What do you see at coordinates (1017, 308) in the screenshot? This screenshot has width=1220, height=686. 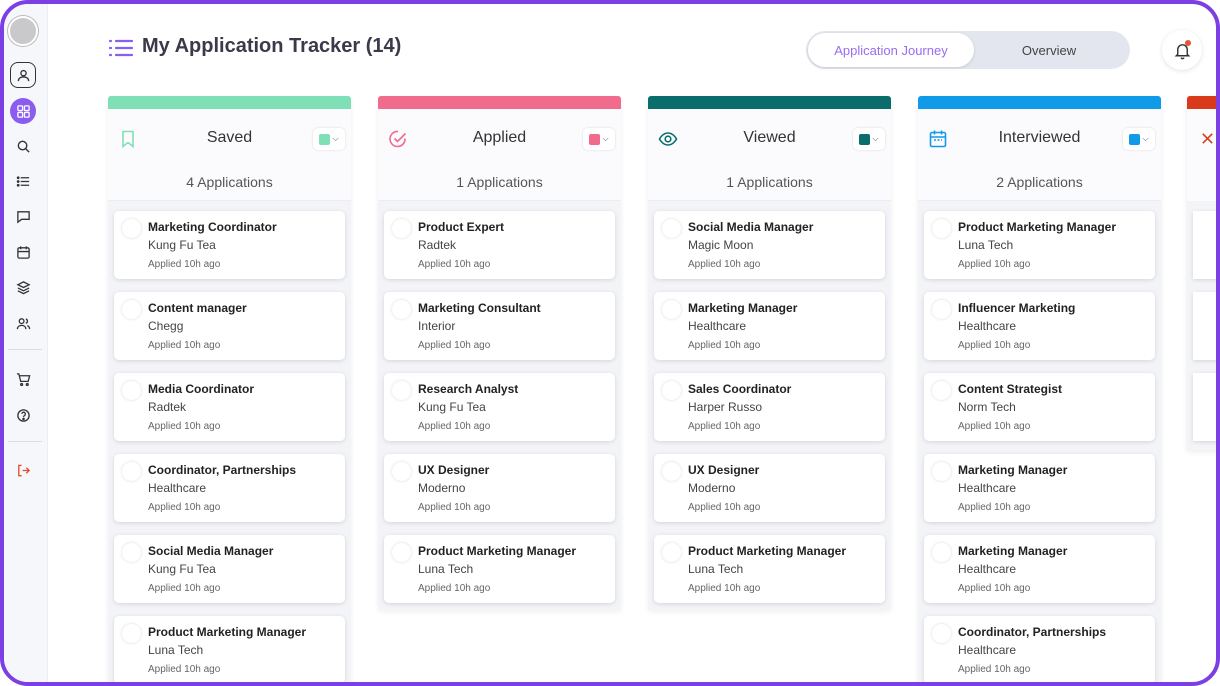 I see `card-title: Influencer Marketing` at bounding box center [1017, 308].